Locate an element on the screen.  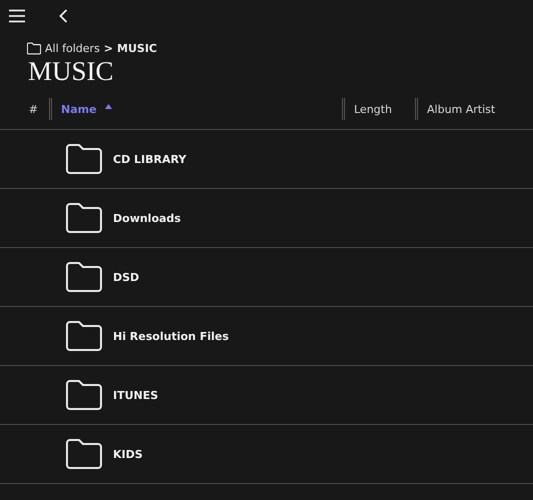
folder-name: Downloads is located at coordinates (147, 218).